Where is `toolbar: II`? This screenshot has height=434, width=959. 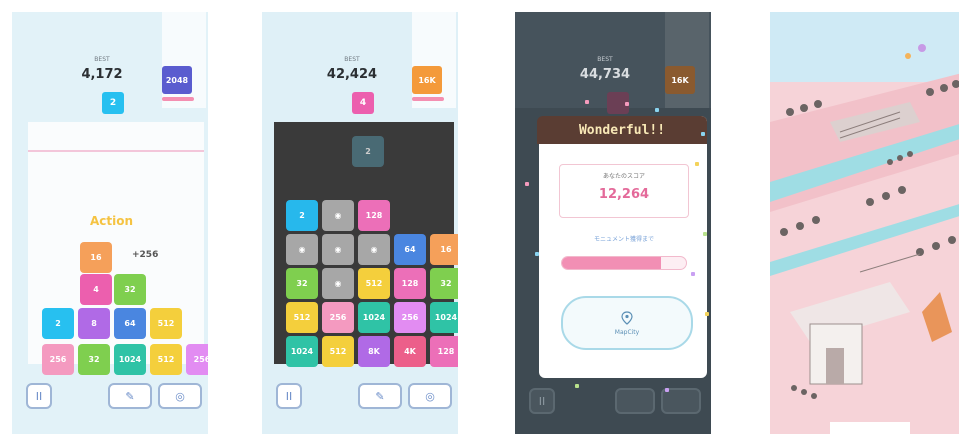
toolbar: II is located at coordinates (613, 403).